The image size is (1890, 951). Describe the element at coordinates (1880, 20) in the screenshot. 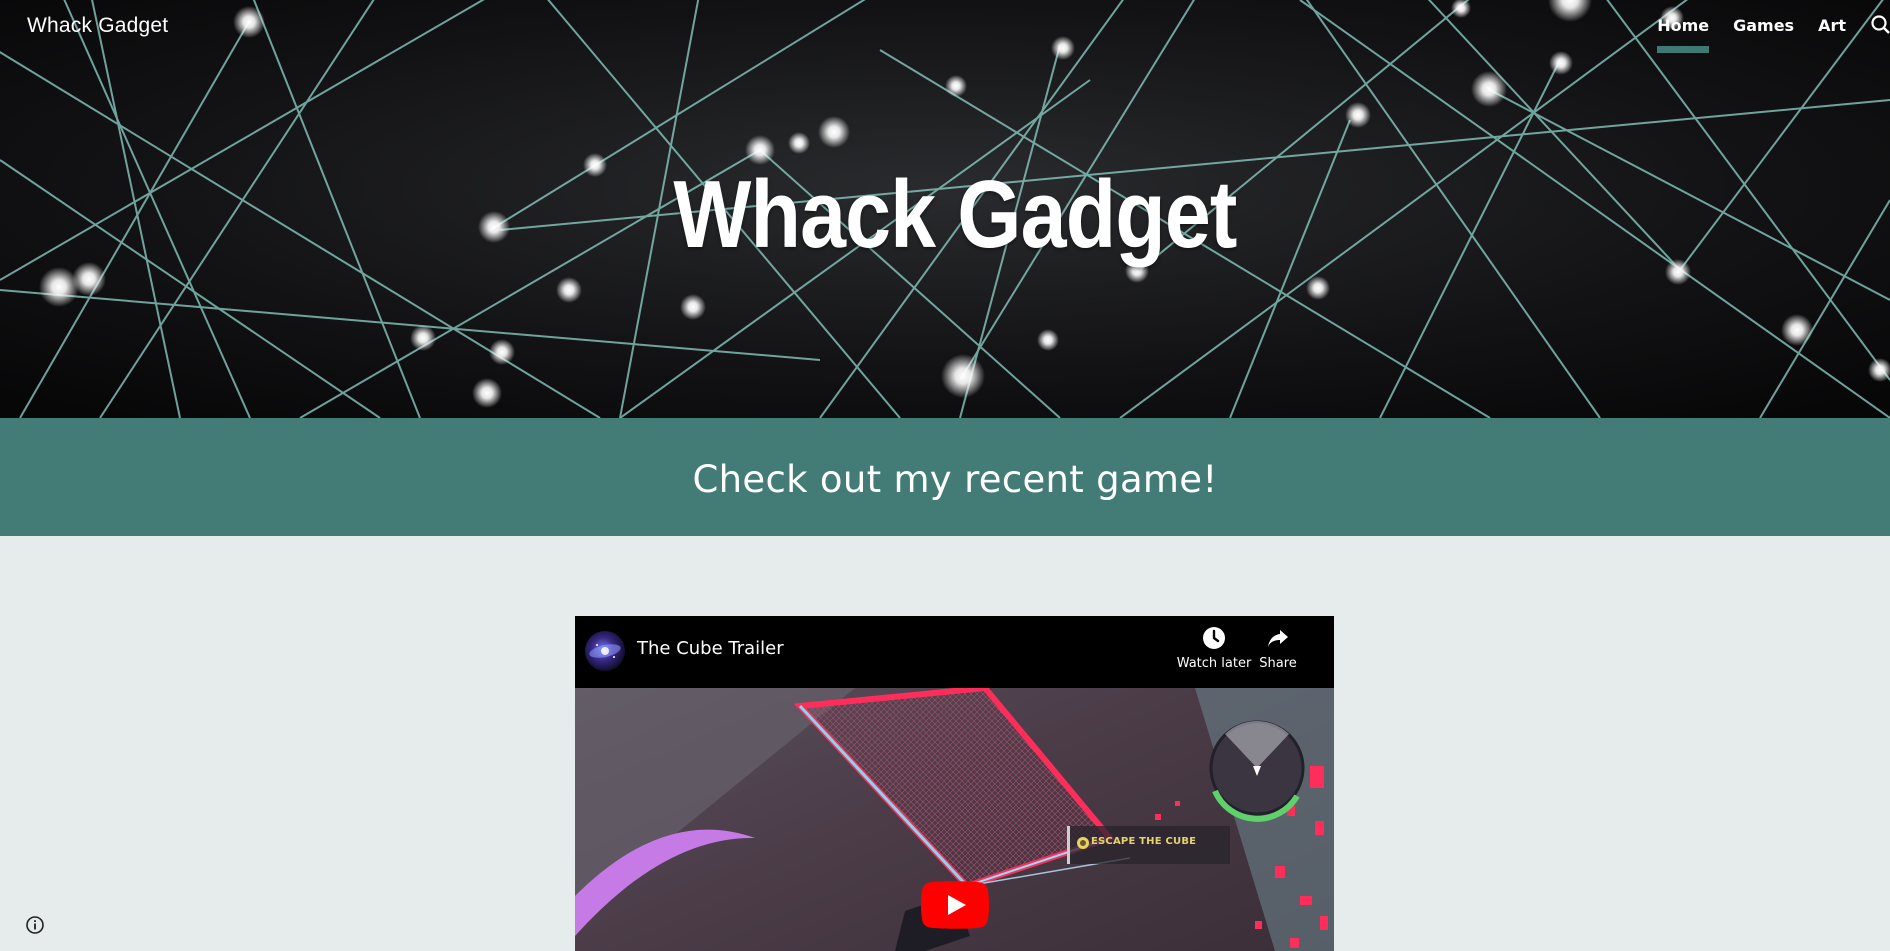

I see `search-icon` at that location.